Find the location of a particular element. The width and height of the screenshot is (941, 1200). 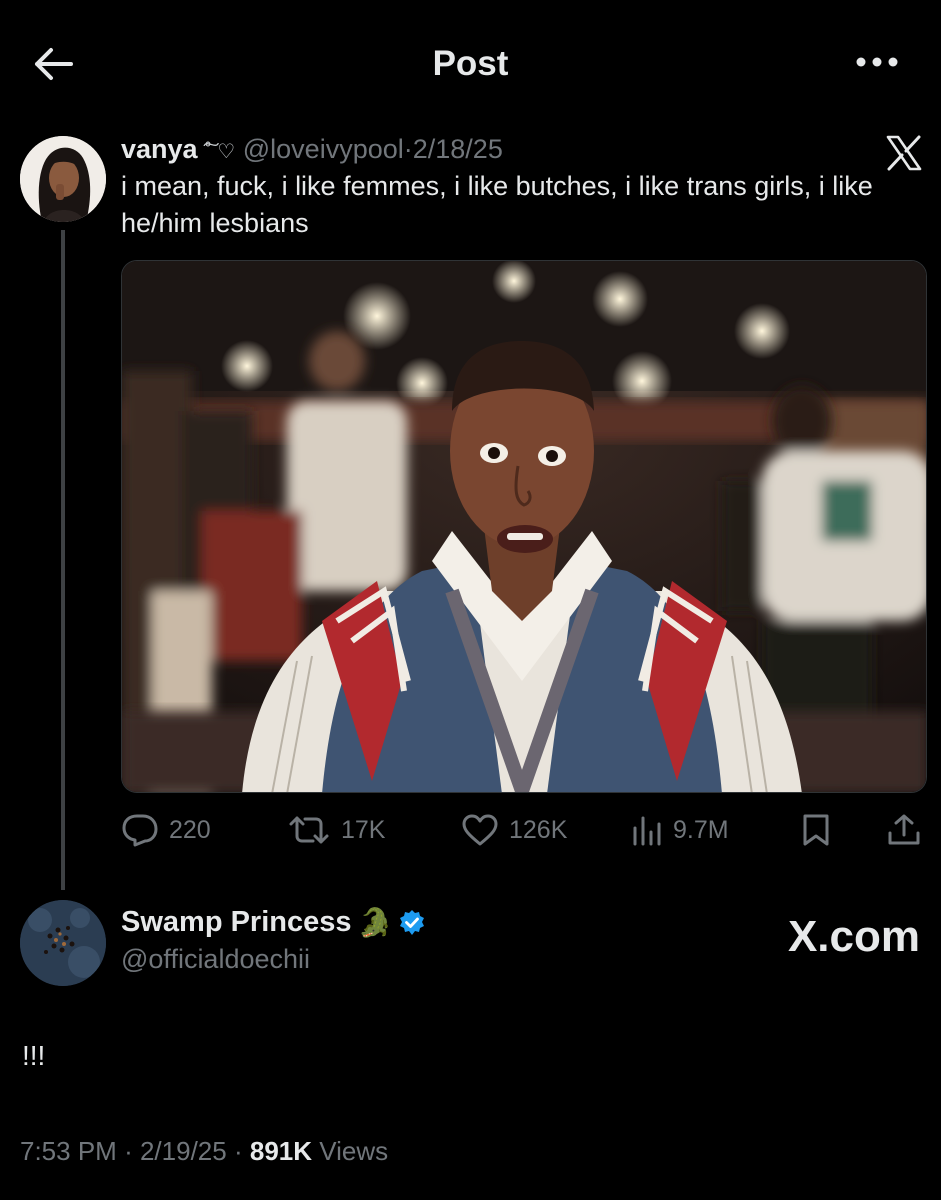

author-name: Swamp Princess is located at coordinates (236, 922).